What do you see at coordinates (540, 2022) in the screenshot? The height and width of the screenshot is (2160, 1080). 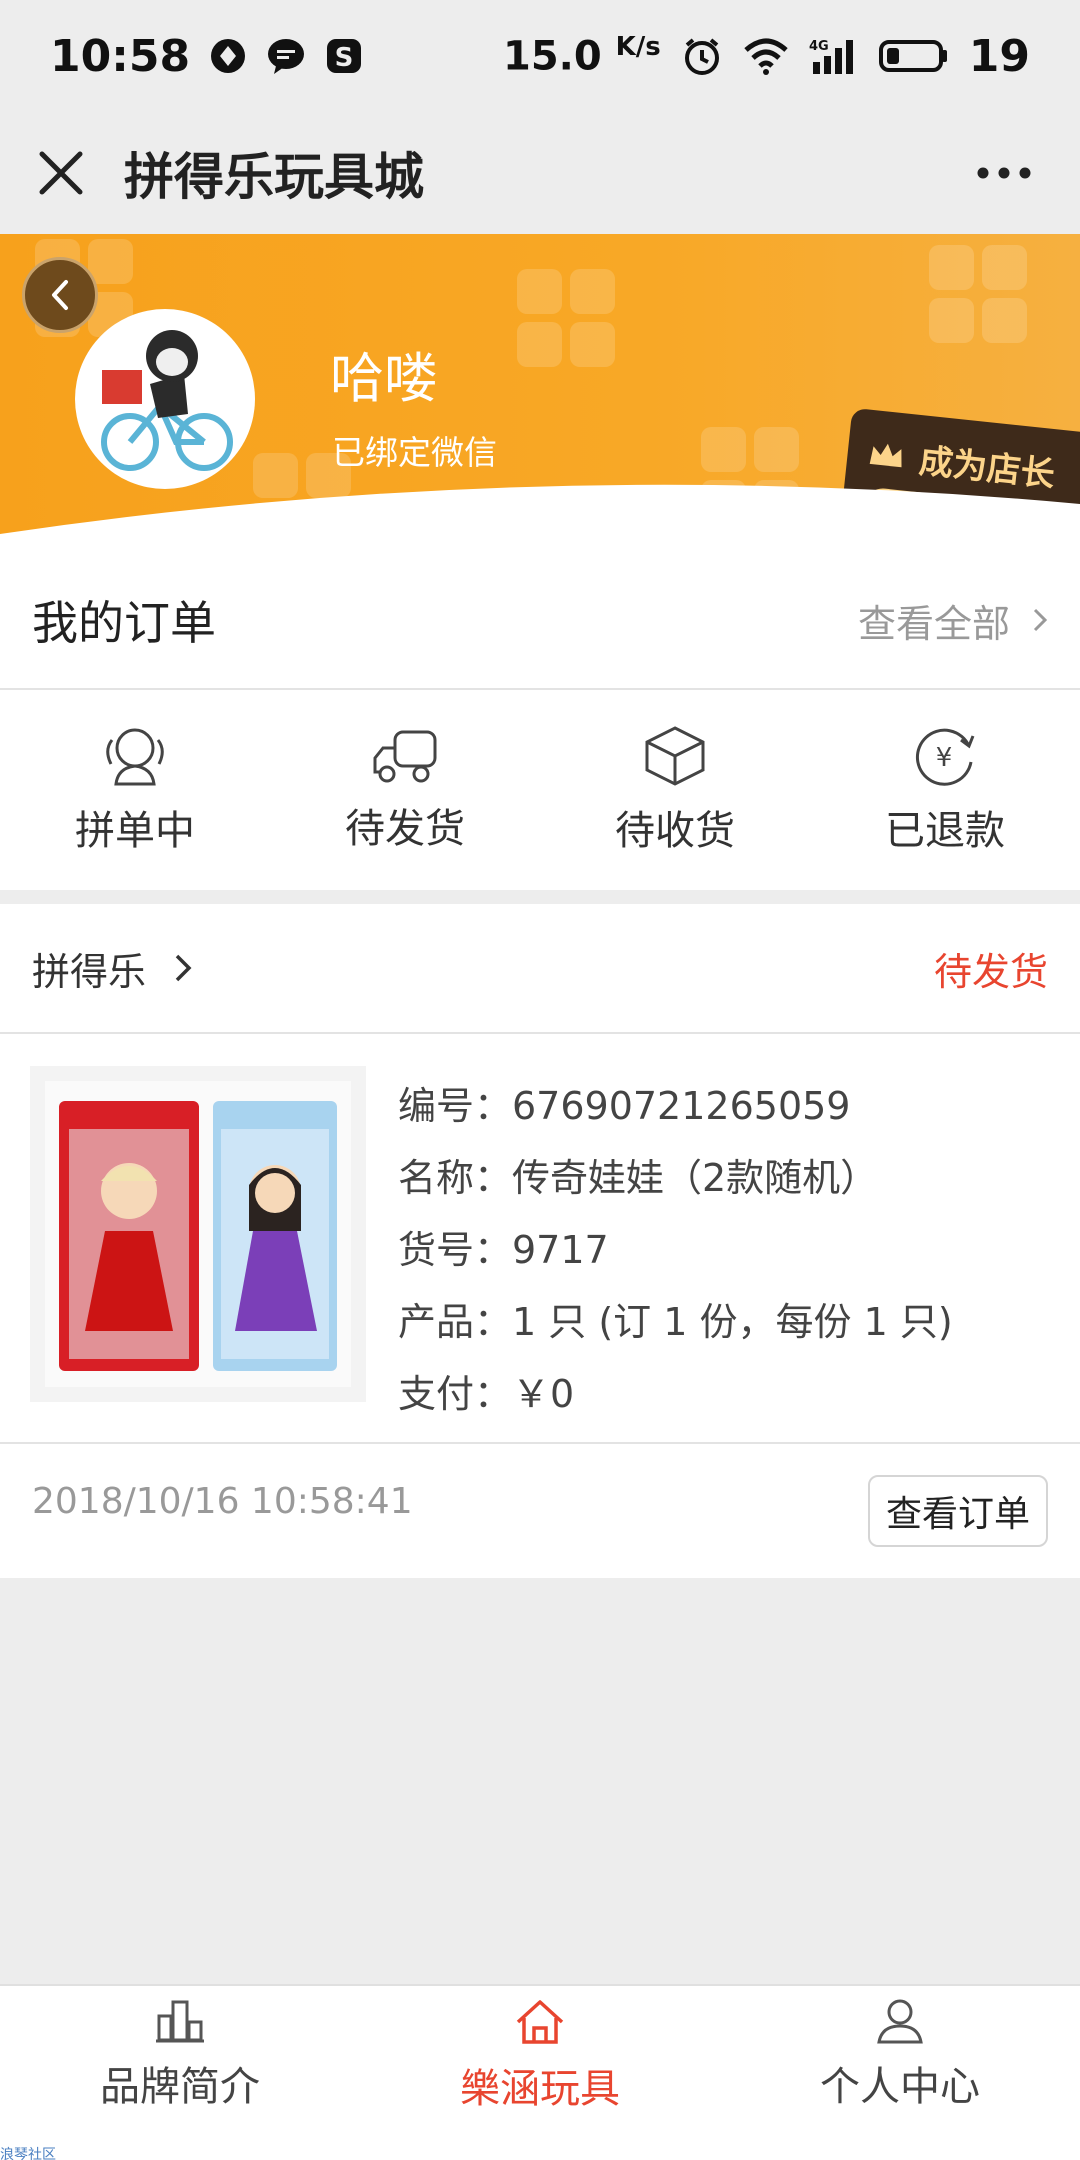 I see `home-icon` at bounding box center [540, 2022].